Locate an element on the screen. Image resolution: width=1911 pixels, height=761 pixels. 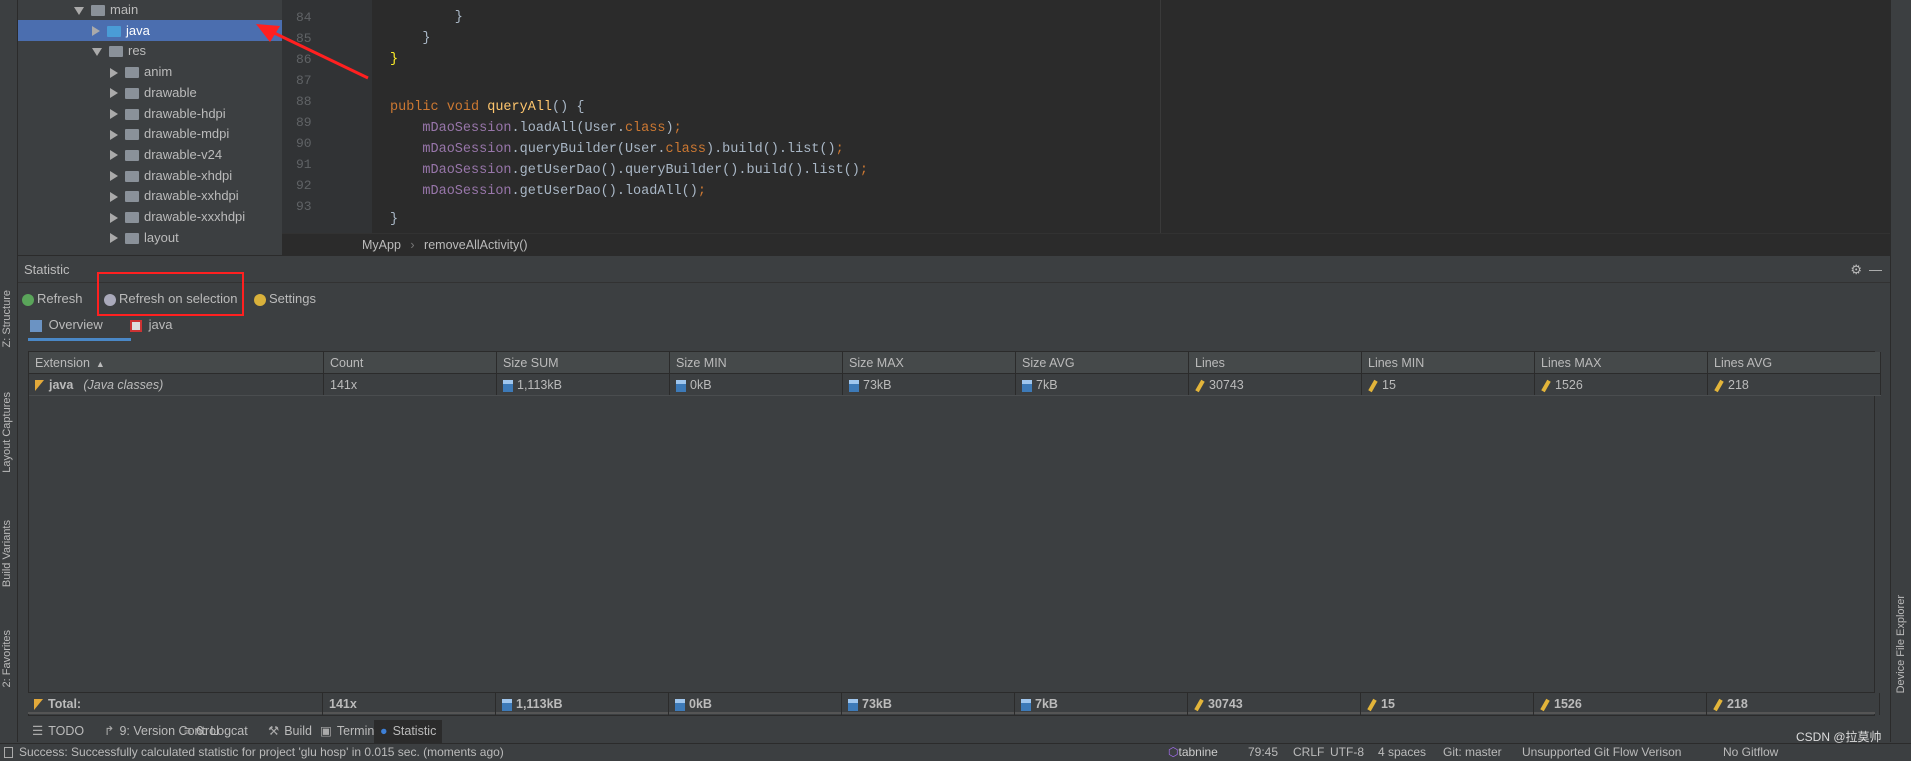
tree-item-drawable-xxxhdpi: drawable-xxxhdpi is located at coordinates (150, 216).